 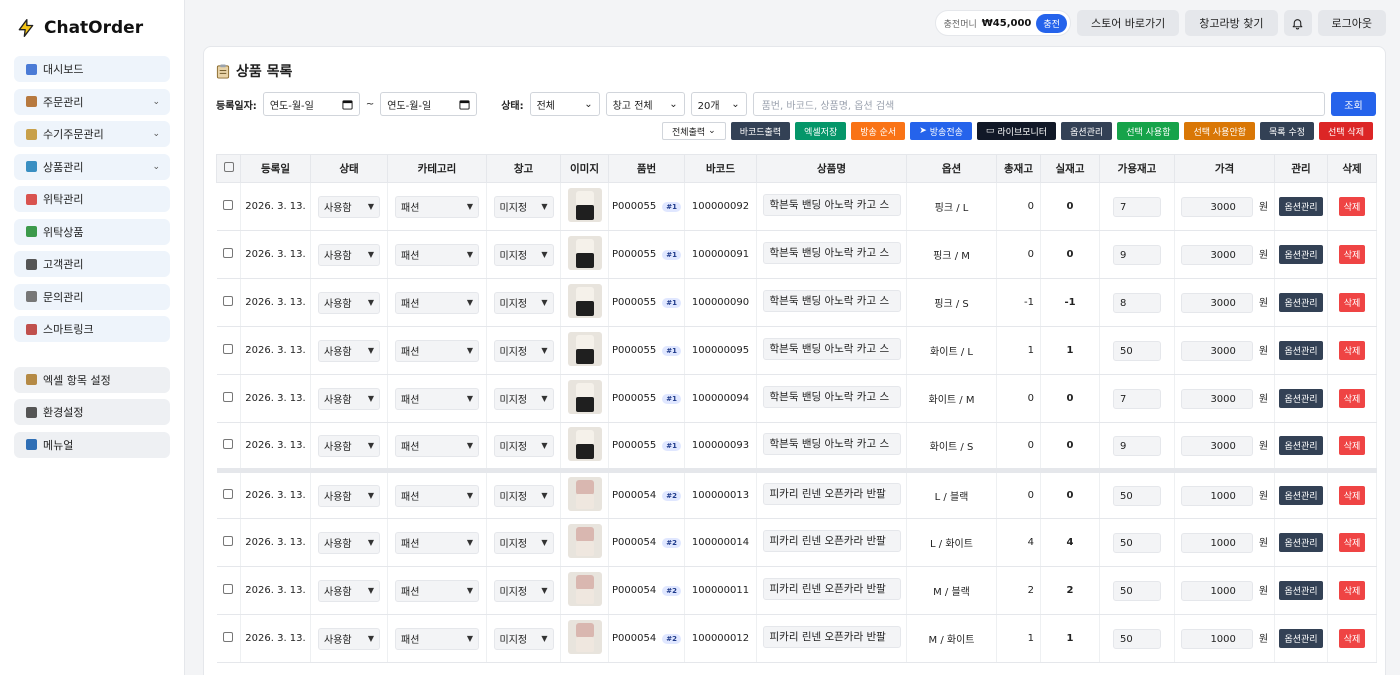 What do you see at coordinates (92, 264) in the screenshot?
I see `sidebar-item-6: 고객관리` at bounding box center [92, 264].